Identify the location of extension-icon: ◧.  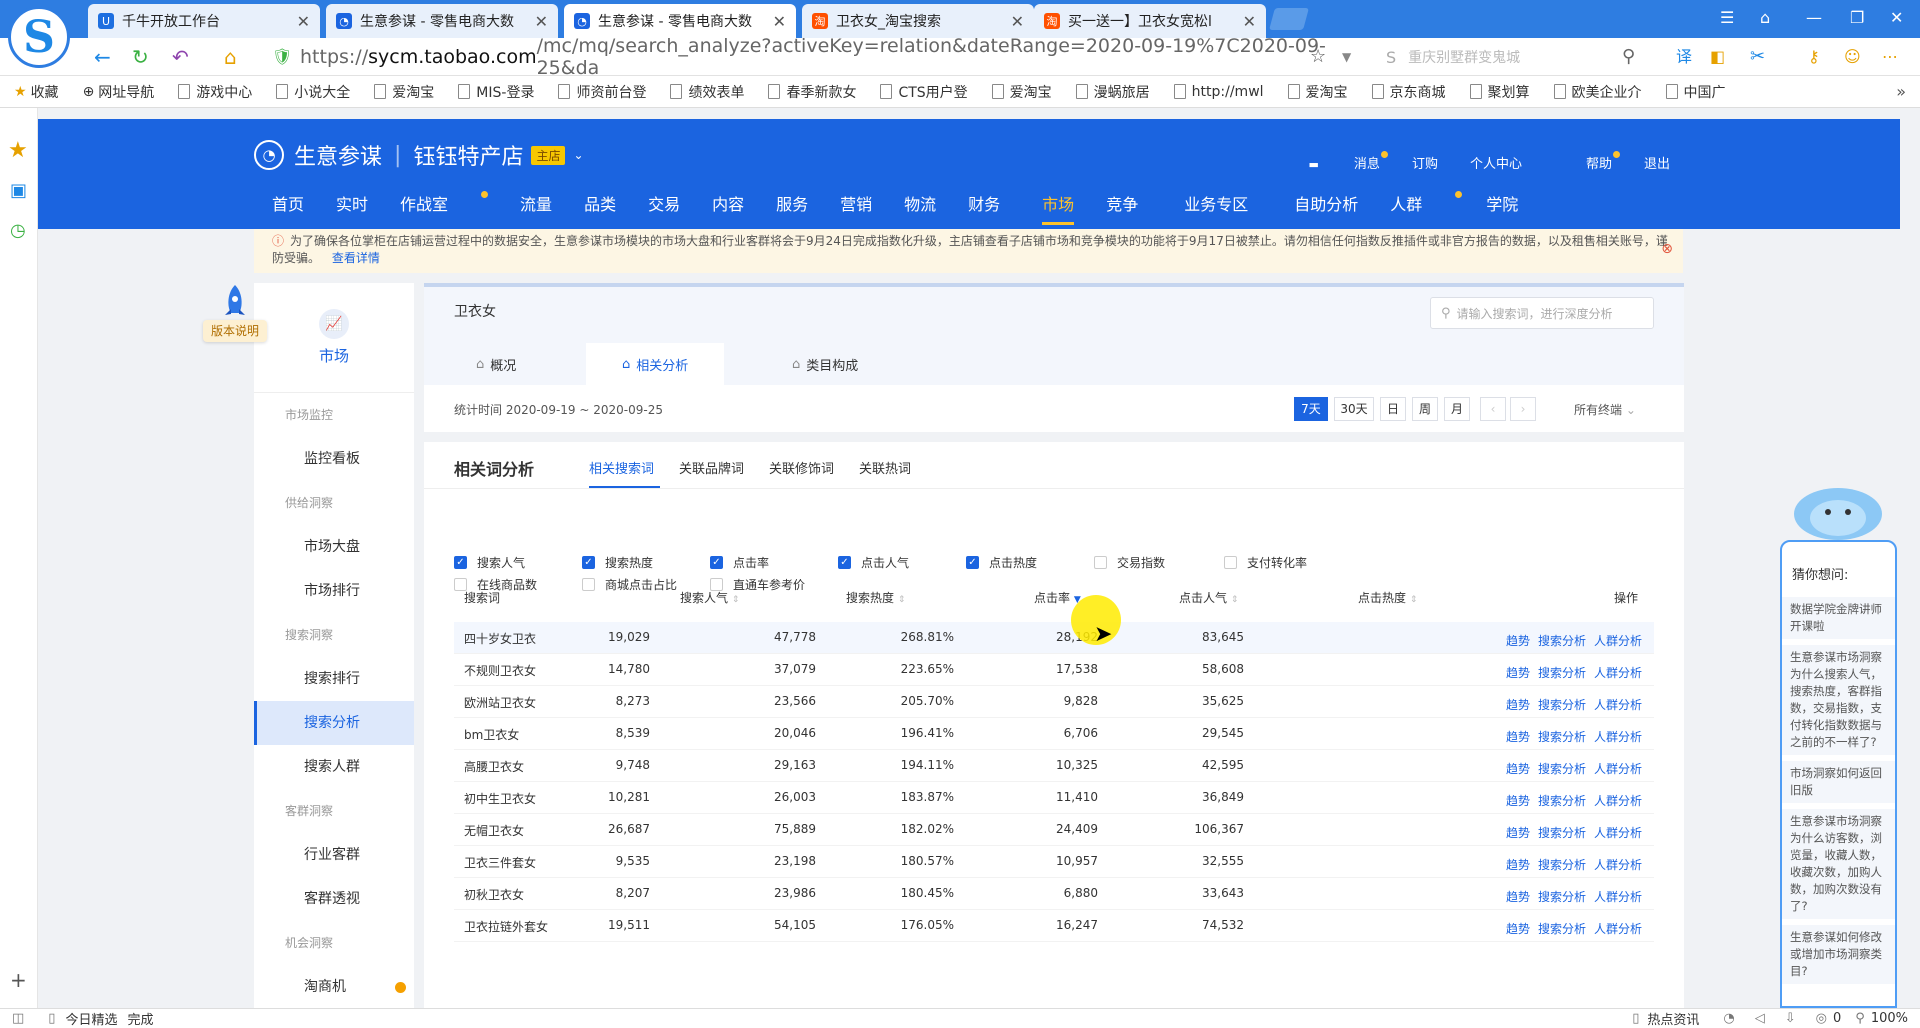
(1717, 57).